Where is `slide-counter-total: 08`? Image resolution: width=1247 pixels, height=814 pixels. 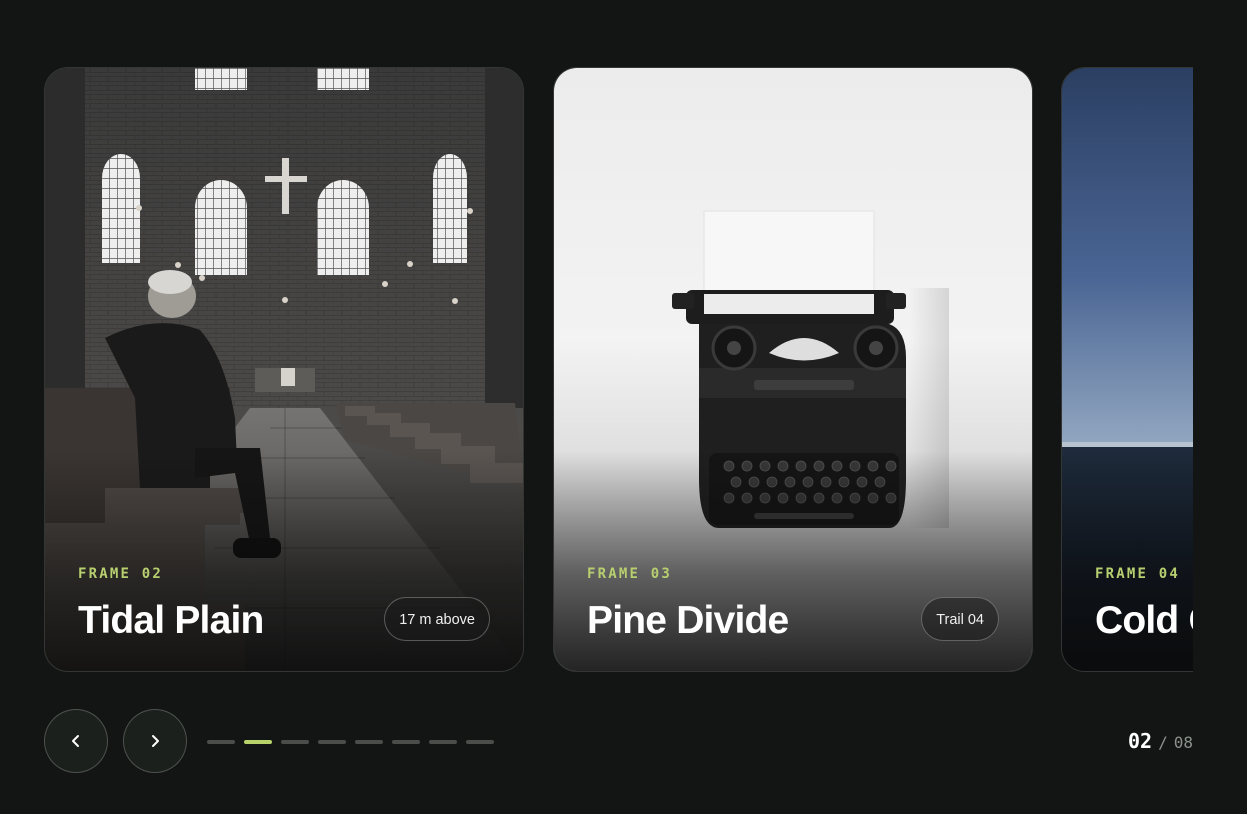
slide-counter-total: 08 is located at coordinates (1183, 742).